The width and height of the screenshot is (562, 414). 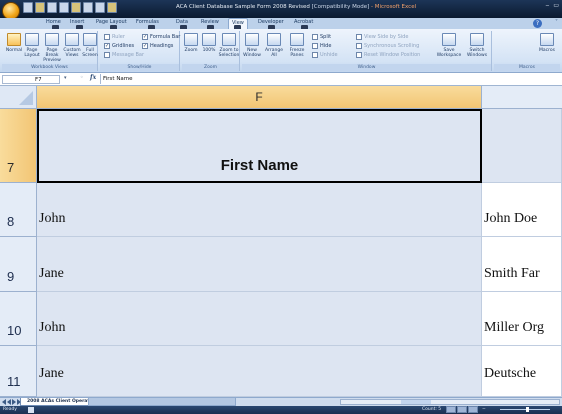 I want to click on ruler-label: Ruler, so click(x=118, y=37).